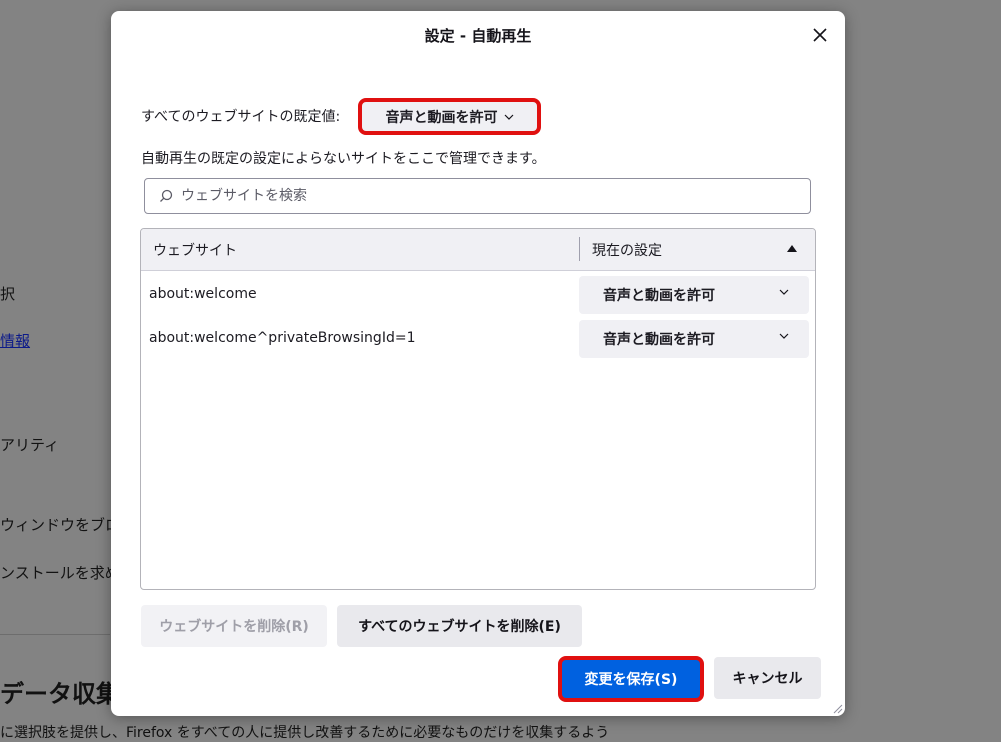  What do you see at coordinates (767, 678) in the screenshot?
I see `cancel-button: キャンセル` at bounding box center [767, 678].